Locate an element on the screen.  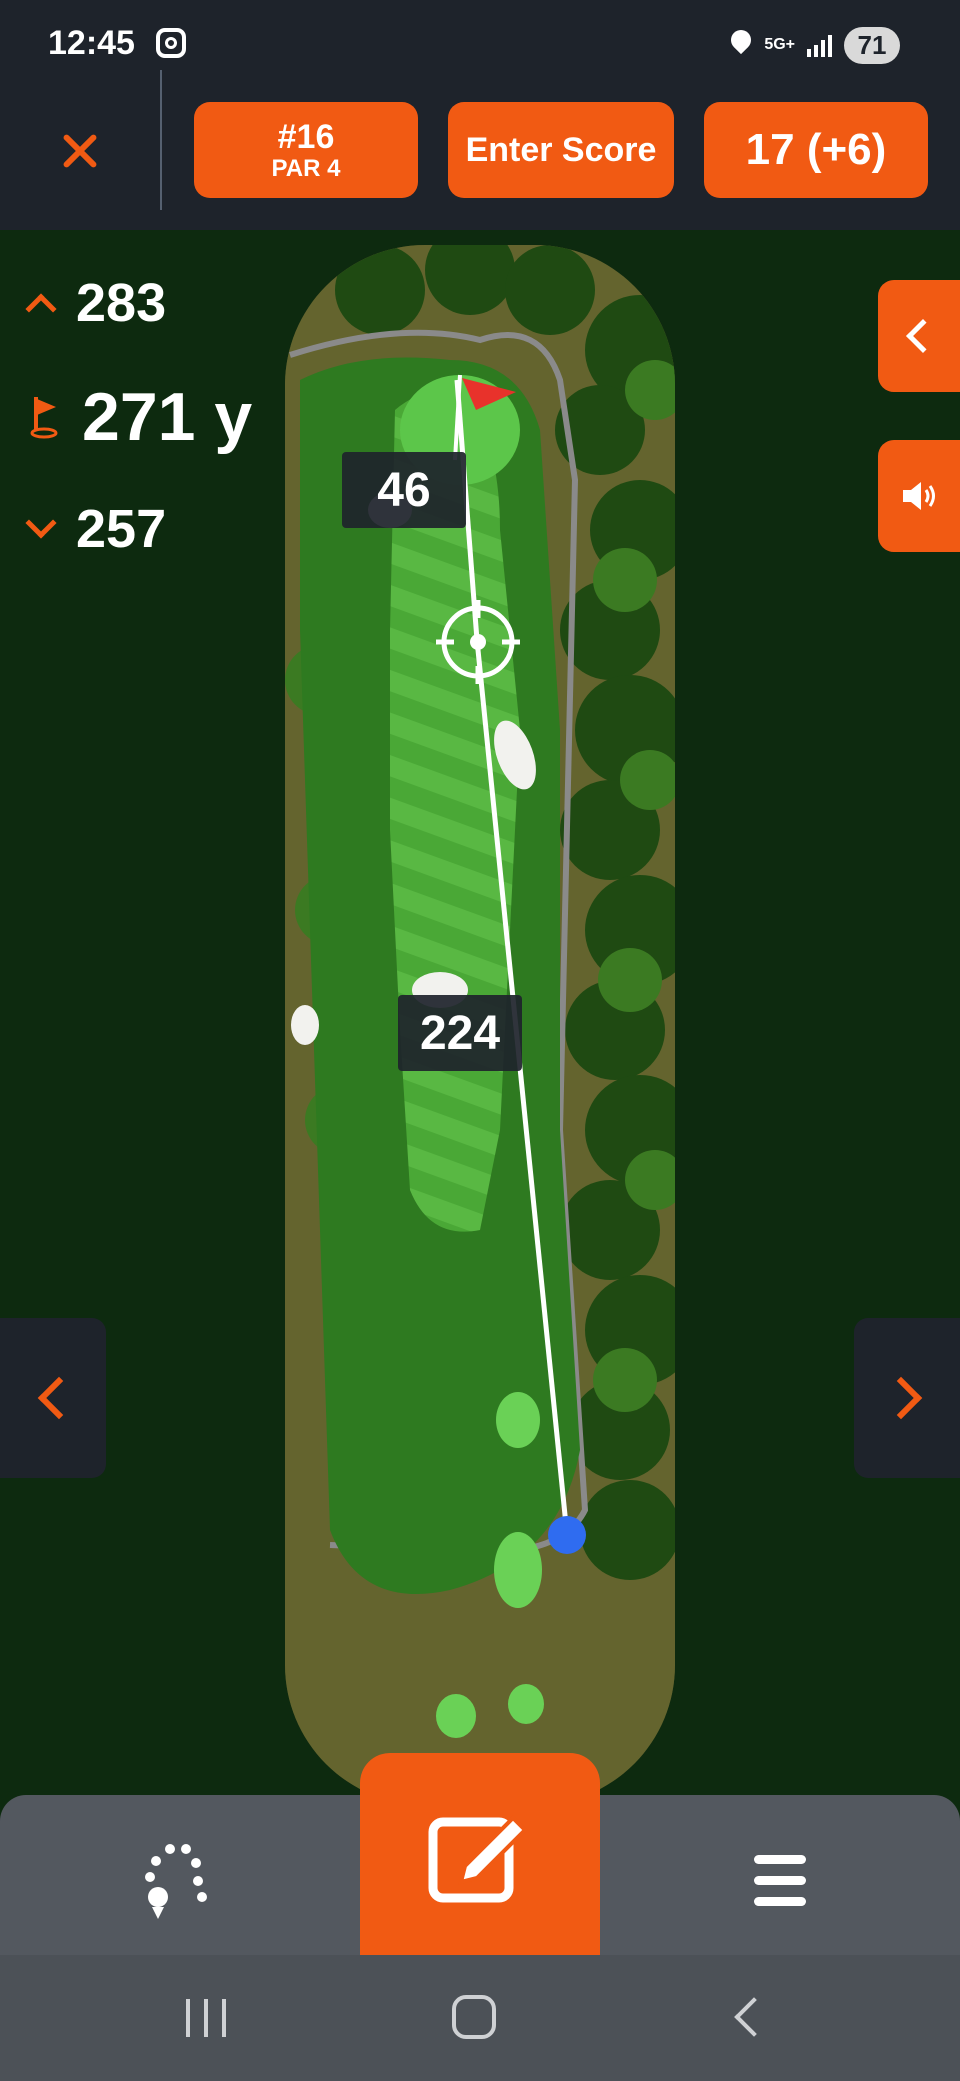
chevron-right-icon is located at coordinates (901, 1398).